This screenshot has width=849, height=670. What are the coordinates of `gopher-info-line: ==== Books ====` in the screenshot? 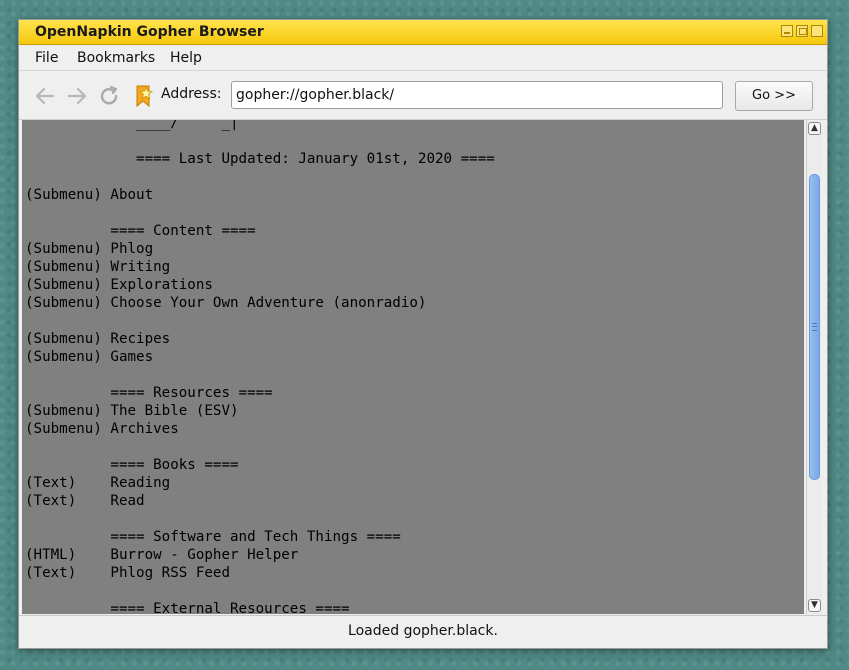 It's located at (132, 465).